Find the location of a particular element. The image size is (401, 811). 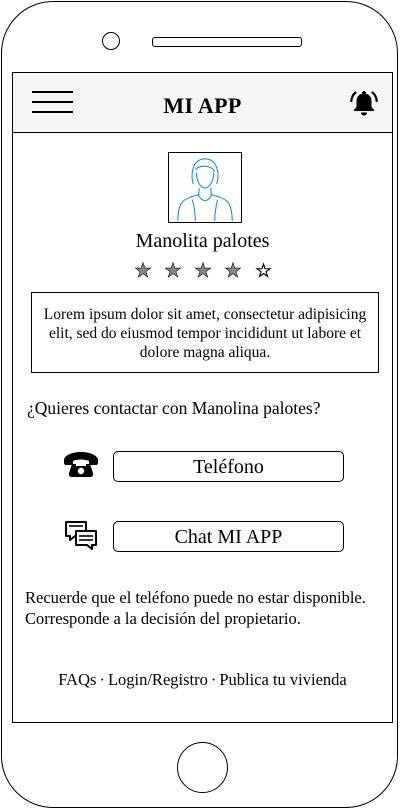

profile-name: Manolita palotes is located at coordinates (202, 241).